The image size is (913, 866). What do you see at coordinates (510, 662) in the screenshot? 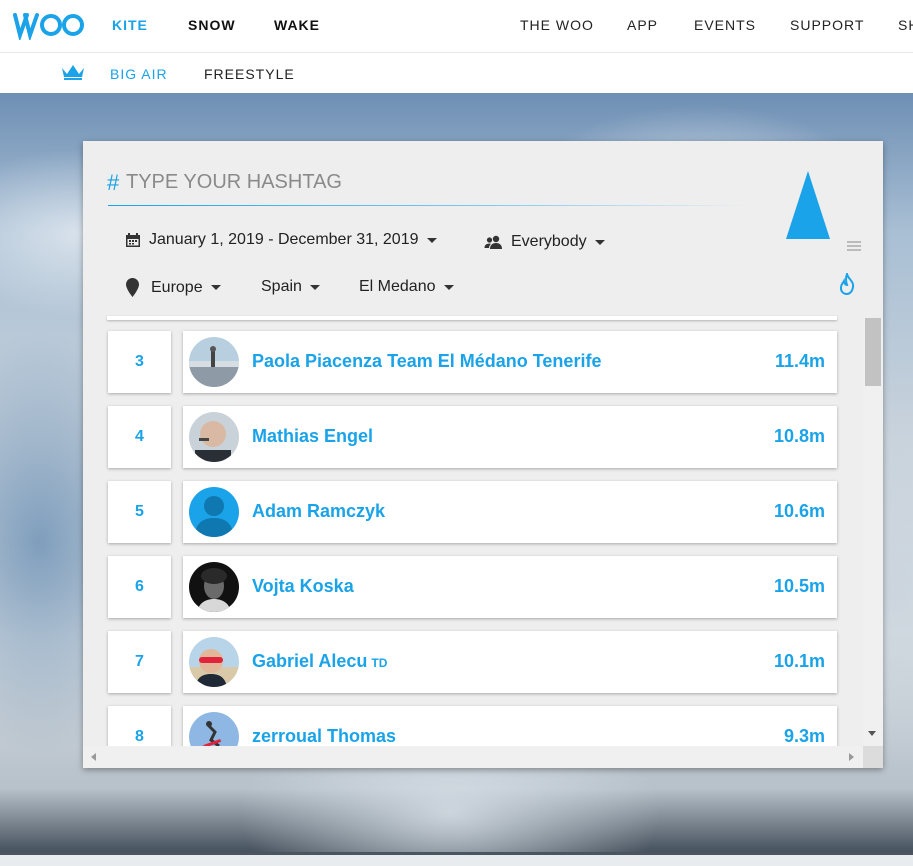
I see `leaderboard-row: Gabriel Alecu TD 10.1m` at bounding box center [510, 662].